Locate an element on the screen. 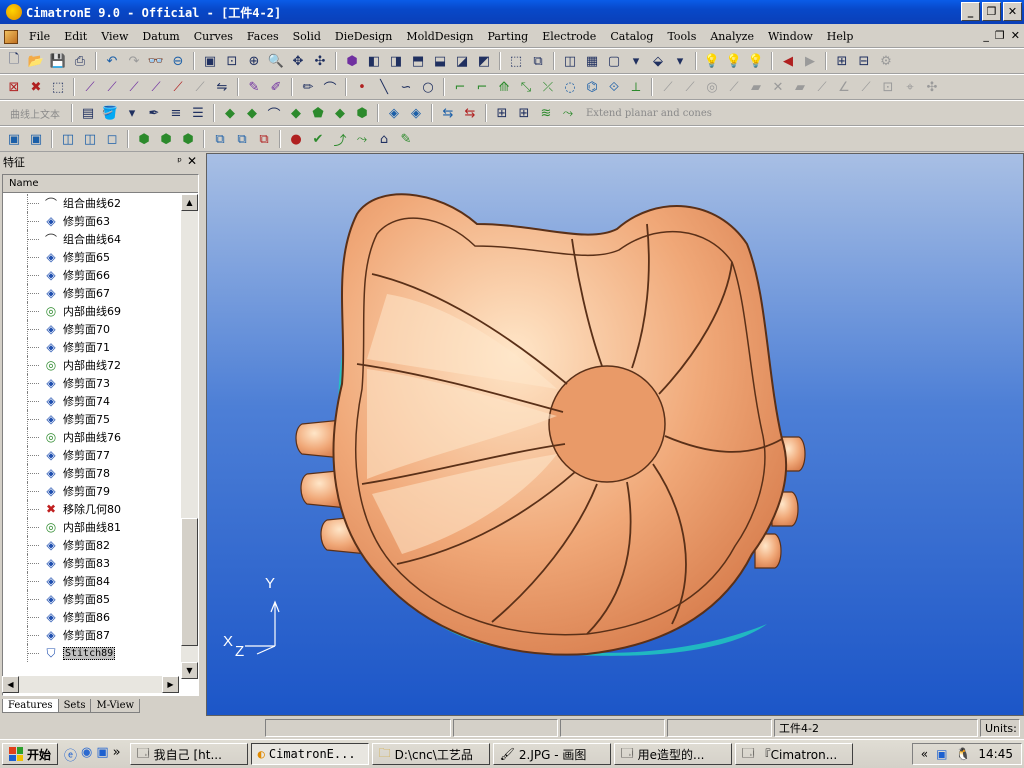 Image resolution: width=1024 pixels, height=768 pixels. dim-tool-11-icon: ⊡ is located at coordinates (888, 87).